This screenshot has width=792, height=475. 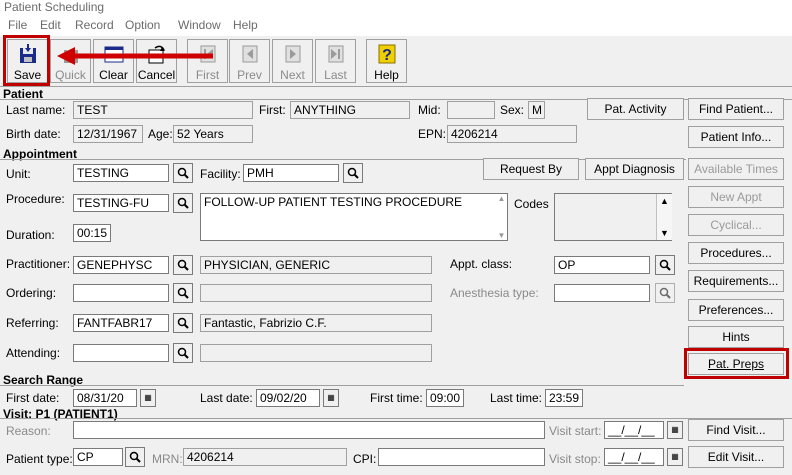 I want to click on help-button: ? Help, so click(x=386, y=61).